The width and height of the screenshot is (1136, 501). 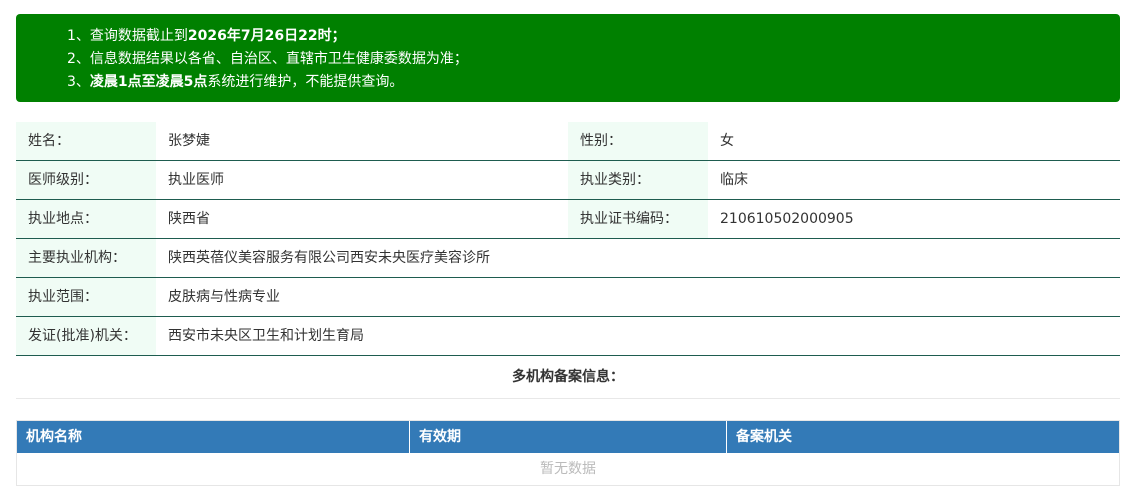 What do you see at coordinates (196, 180) in the screenshot?
I see `level-value: 执业医师` at bounding box center [196, 180].